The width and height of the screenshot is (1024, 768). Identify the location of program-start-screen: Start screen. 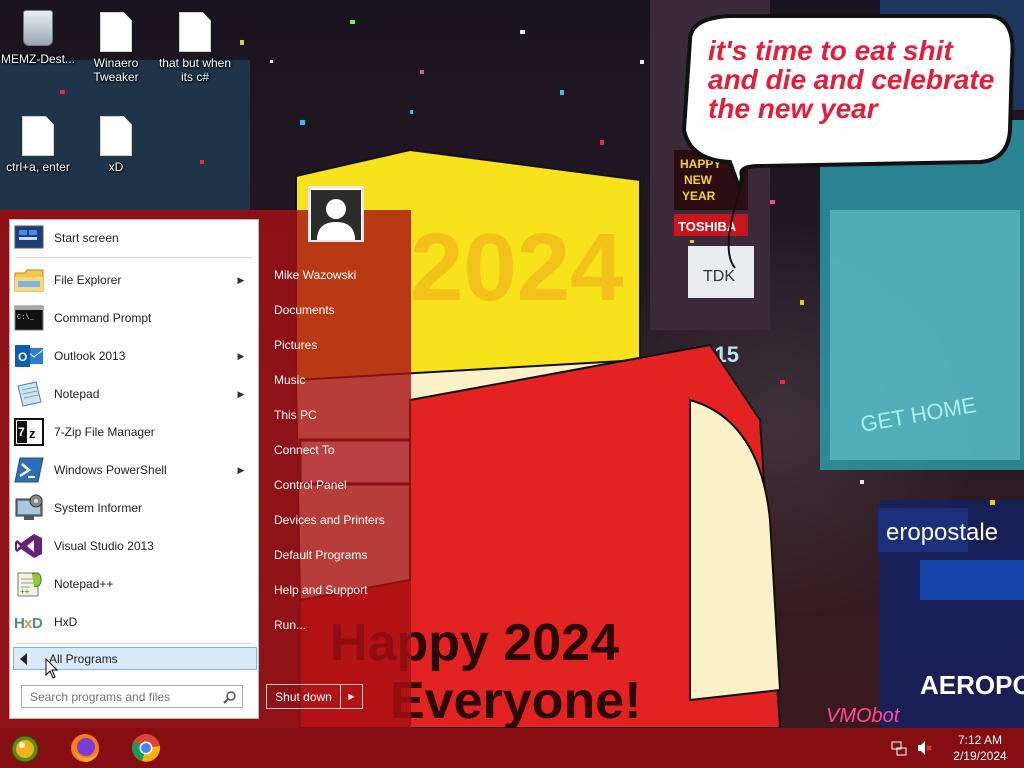
(134, 238).